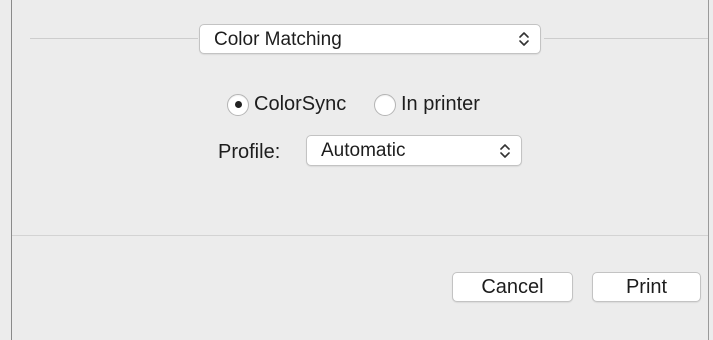 Image resolution: width=713 pixels, height=340 pixels. I want to click on radio-colorsync-label: ColorSync, so click(300, 104).